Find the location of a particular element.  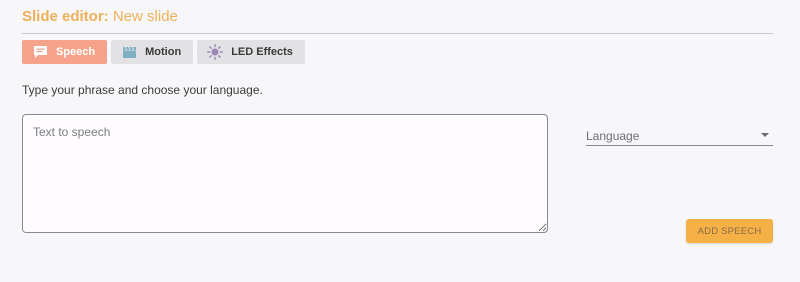

language-select-label: Language is located at coordinates (613, 136).